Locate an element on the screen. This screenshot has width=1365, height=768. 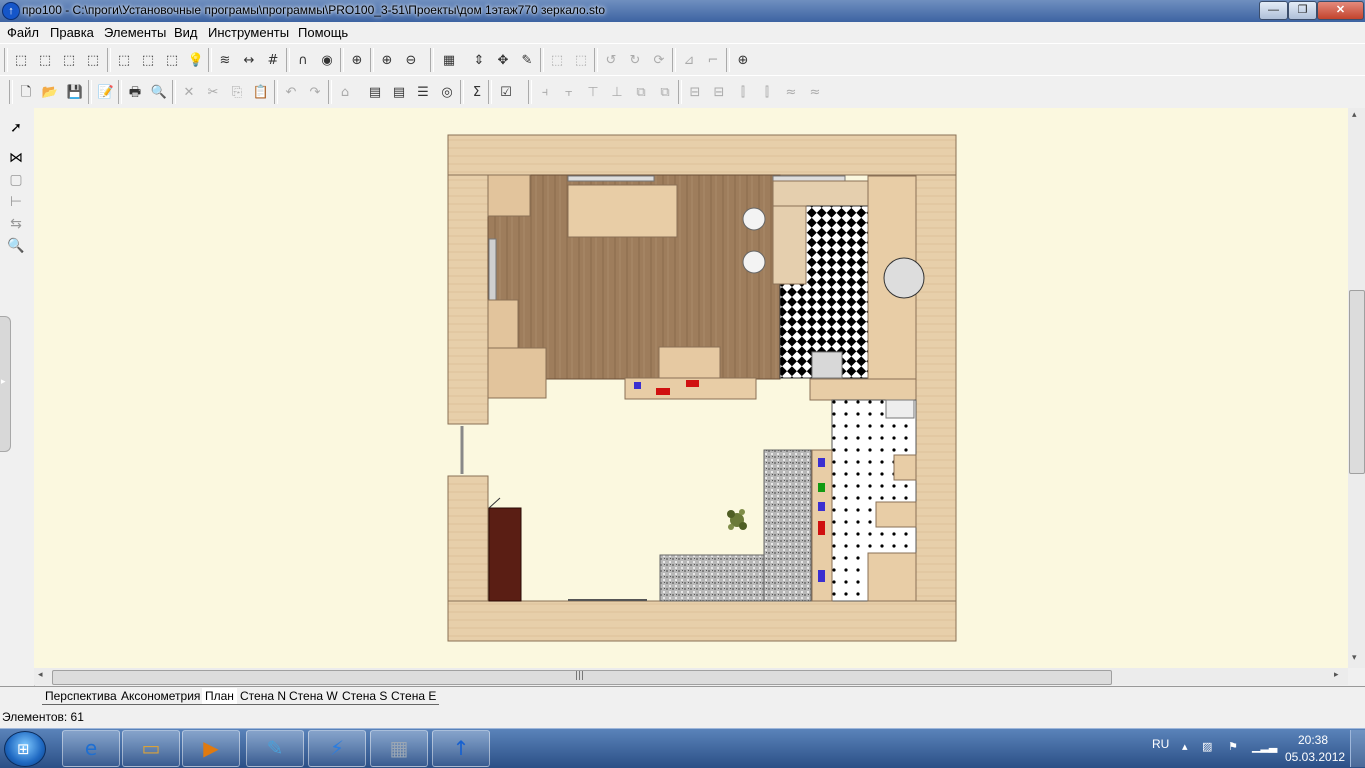
magnet-icon: ∩ is located at coordinates (303, 61).